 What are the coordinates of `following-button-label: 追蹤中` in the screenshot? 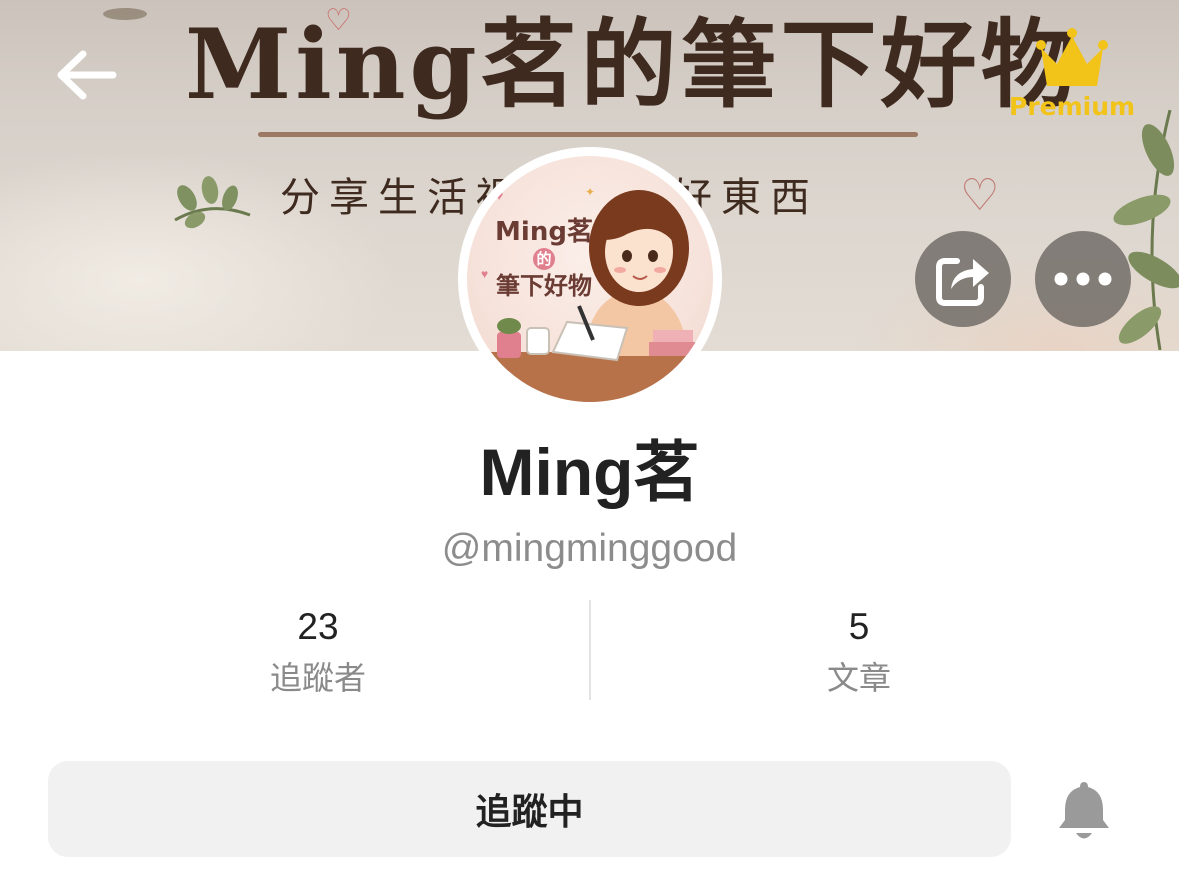 It's located at (529, 812).